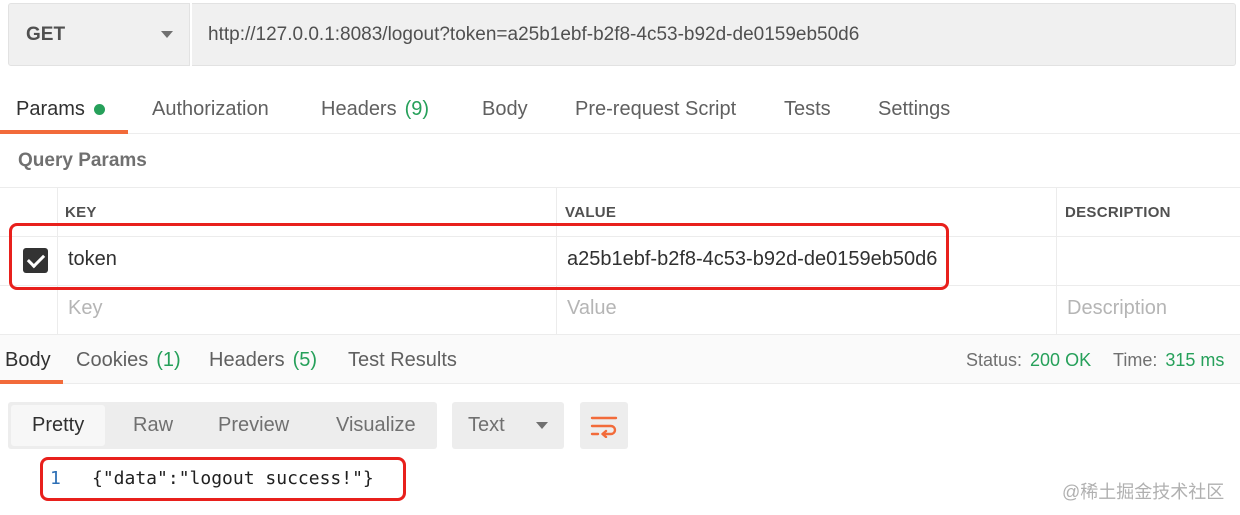 Image resolution: width=1240 pixels, height=515 pixels. What do you see at coordinates (1195, 359) in the screenshot?
I see `time-value: 315 ms` at bounding box center [1195, 359].